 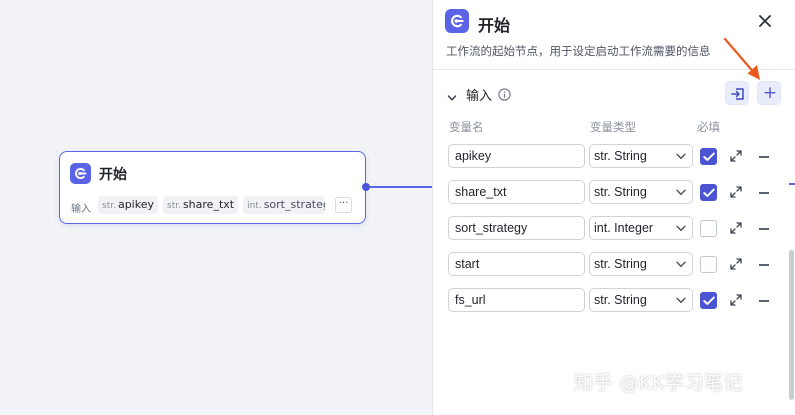 I want to click on variable-chip: int. sort_strategy, so click(x=284, y=205).